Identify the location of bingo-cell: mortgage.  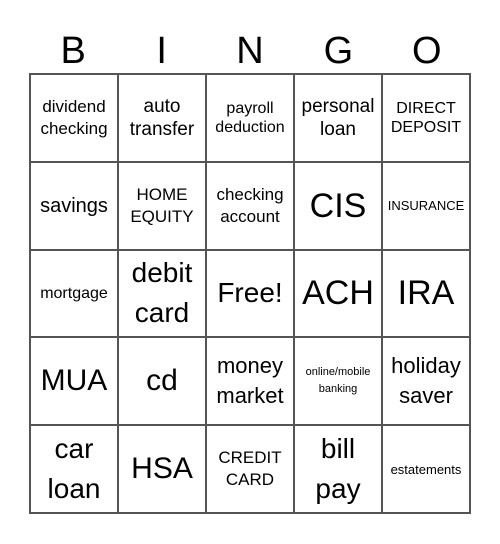
(74, 293).